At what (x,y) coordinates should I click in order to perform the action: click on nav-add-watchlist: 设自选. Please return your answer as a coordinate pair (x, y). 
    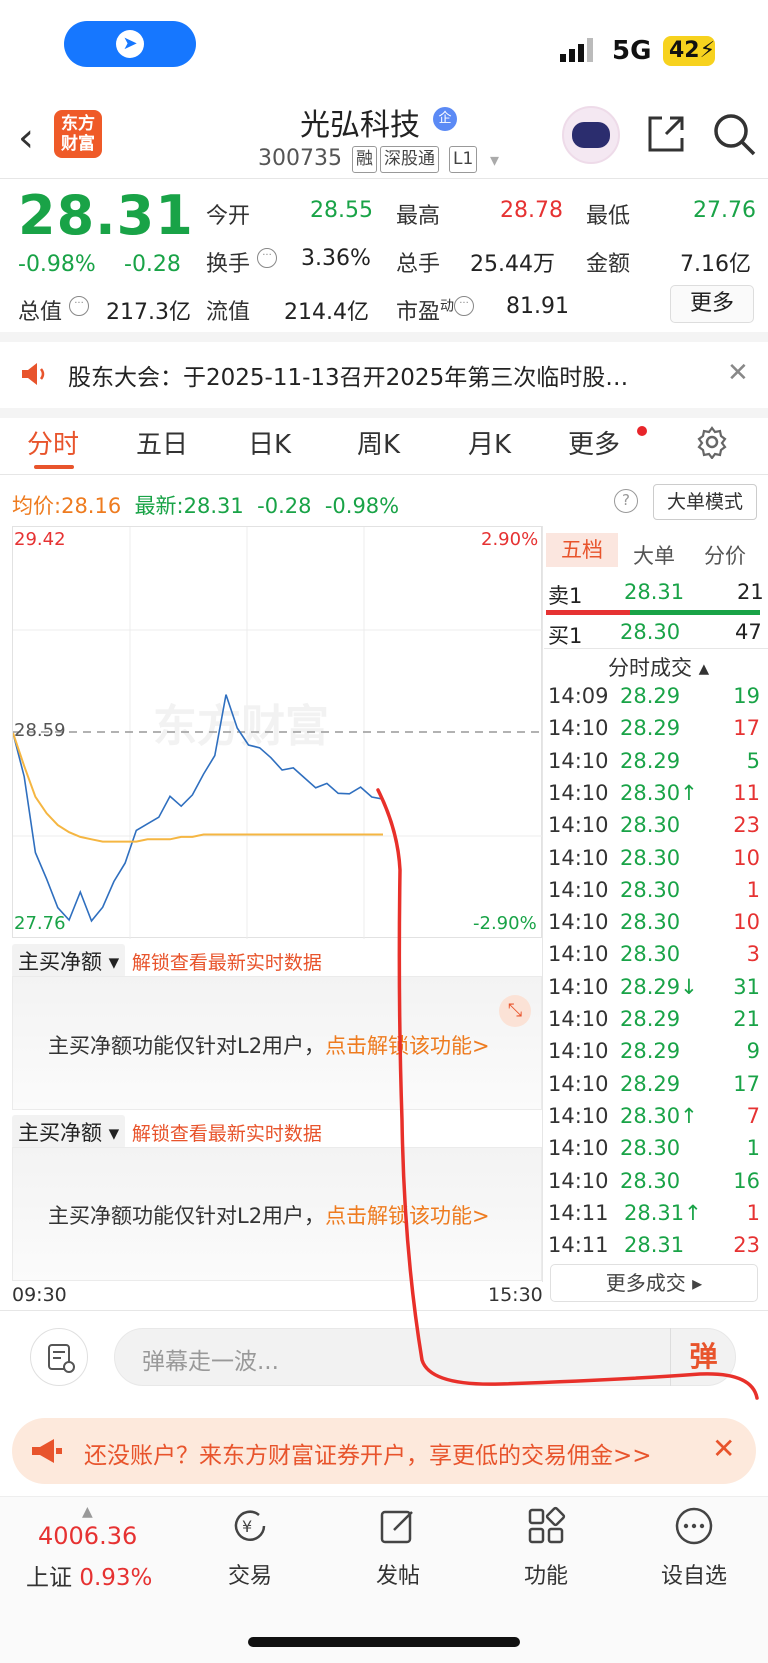
    Looking at the image, I should click on (694, 1574).